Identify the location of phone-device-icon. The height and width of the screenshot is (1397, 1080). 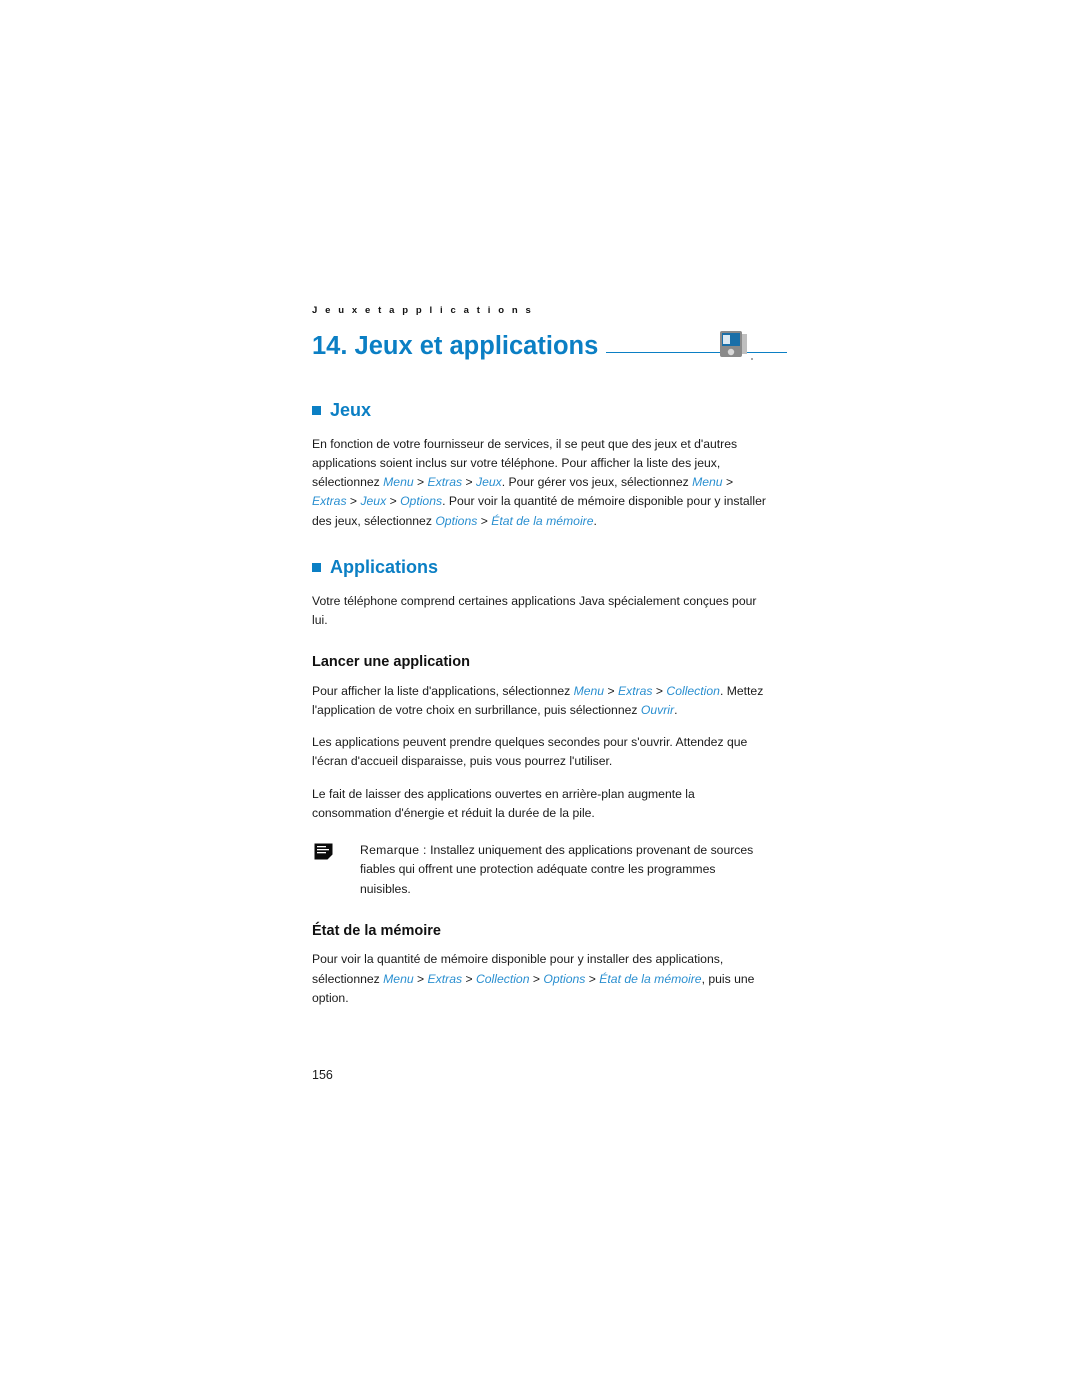
(735, 346).